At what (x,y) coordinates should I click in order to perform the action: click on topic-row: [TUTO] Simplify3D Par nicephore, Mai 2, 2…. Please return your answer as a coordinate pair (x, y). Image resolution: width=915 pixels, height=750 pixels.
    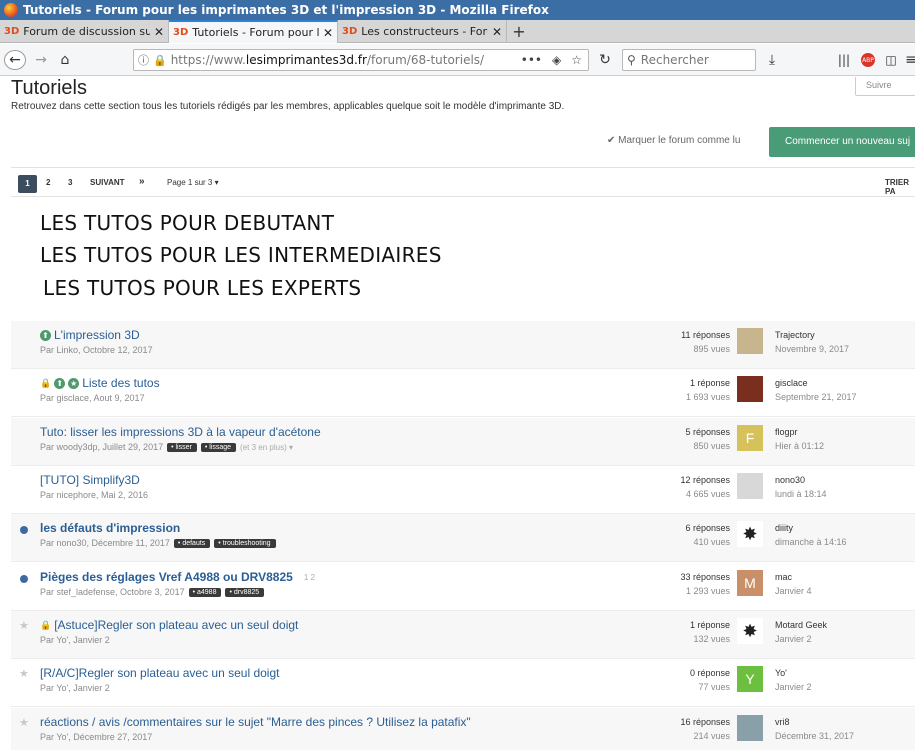
    Looking at the image, I should click on (463, 490).